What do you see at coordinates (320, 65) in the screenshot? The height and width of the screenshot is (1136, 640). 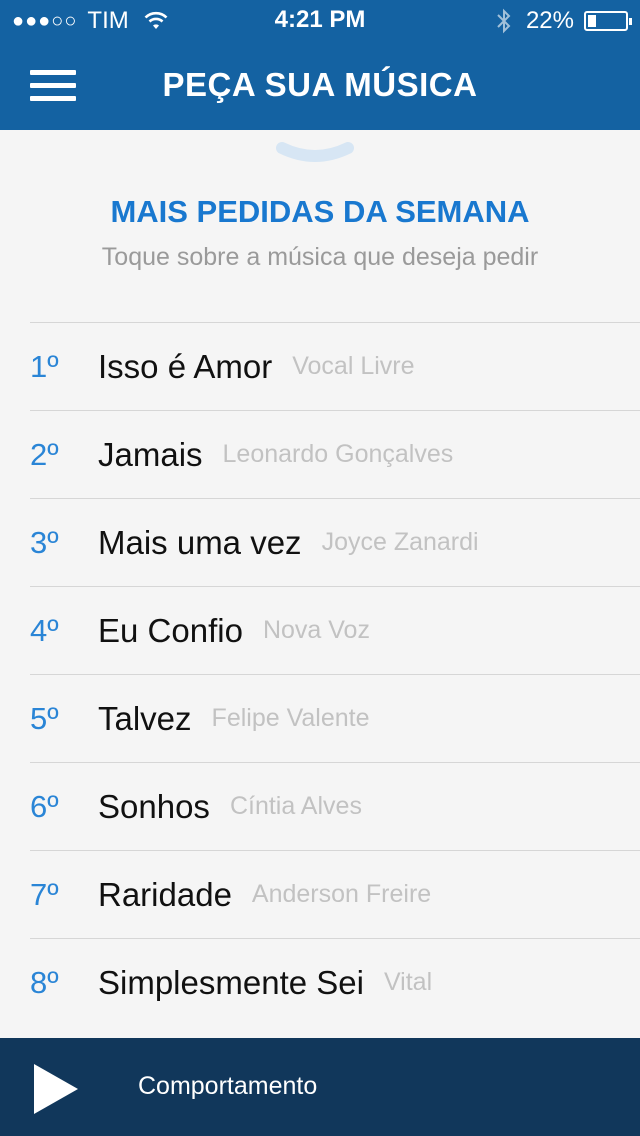 I see `app-header: ●●●○○ TIM 4:21 PM 22% PEÇA SUA MÚSICA` at bounding box center [320, 65].